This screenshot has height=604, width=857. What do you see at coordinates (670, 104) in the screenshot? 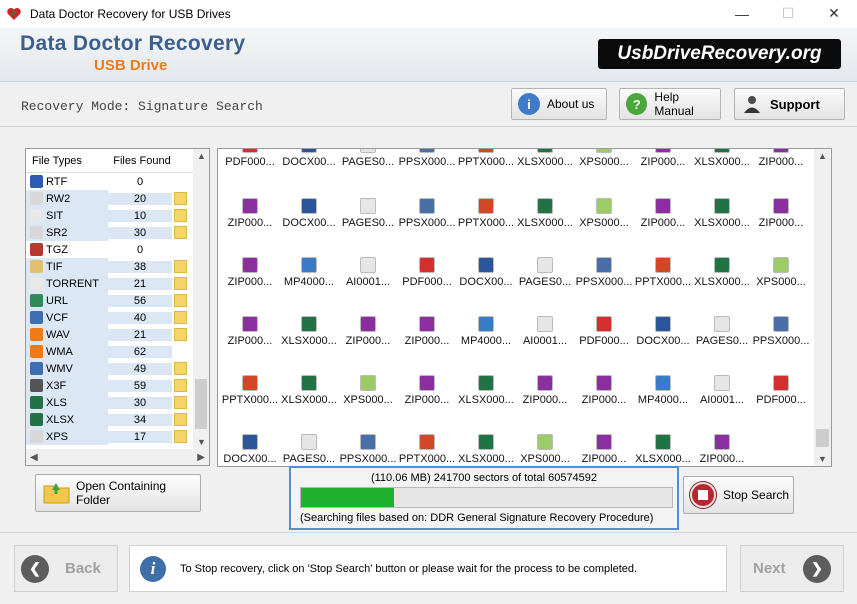
I see `help-manual-button: ? Help Manual` at bounding box center [670, 104].